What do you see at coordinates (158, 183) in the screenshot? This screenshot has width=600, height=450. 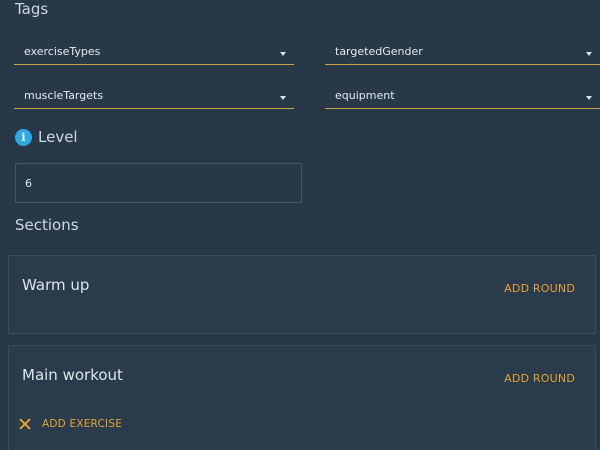 I see `level-input` at bounding box center [158, 183].